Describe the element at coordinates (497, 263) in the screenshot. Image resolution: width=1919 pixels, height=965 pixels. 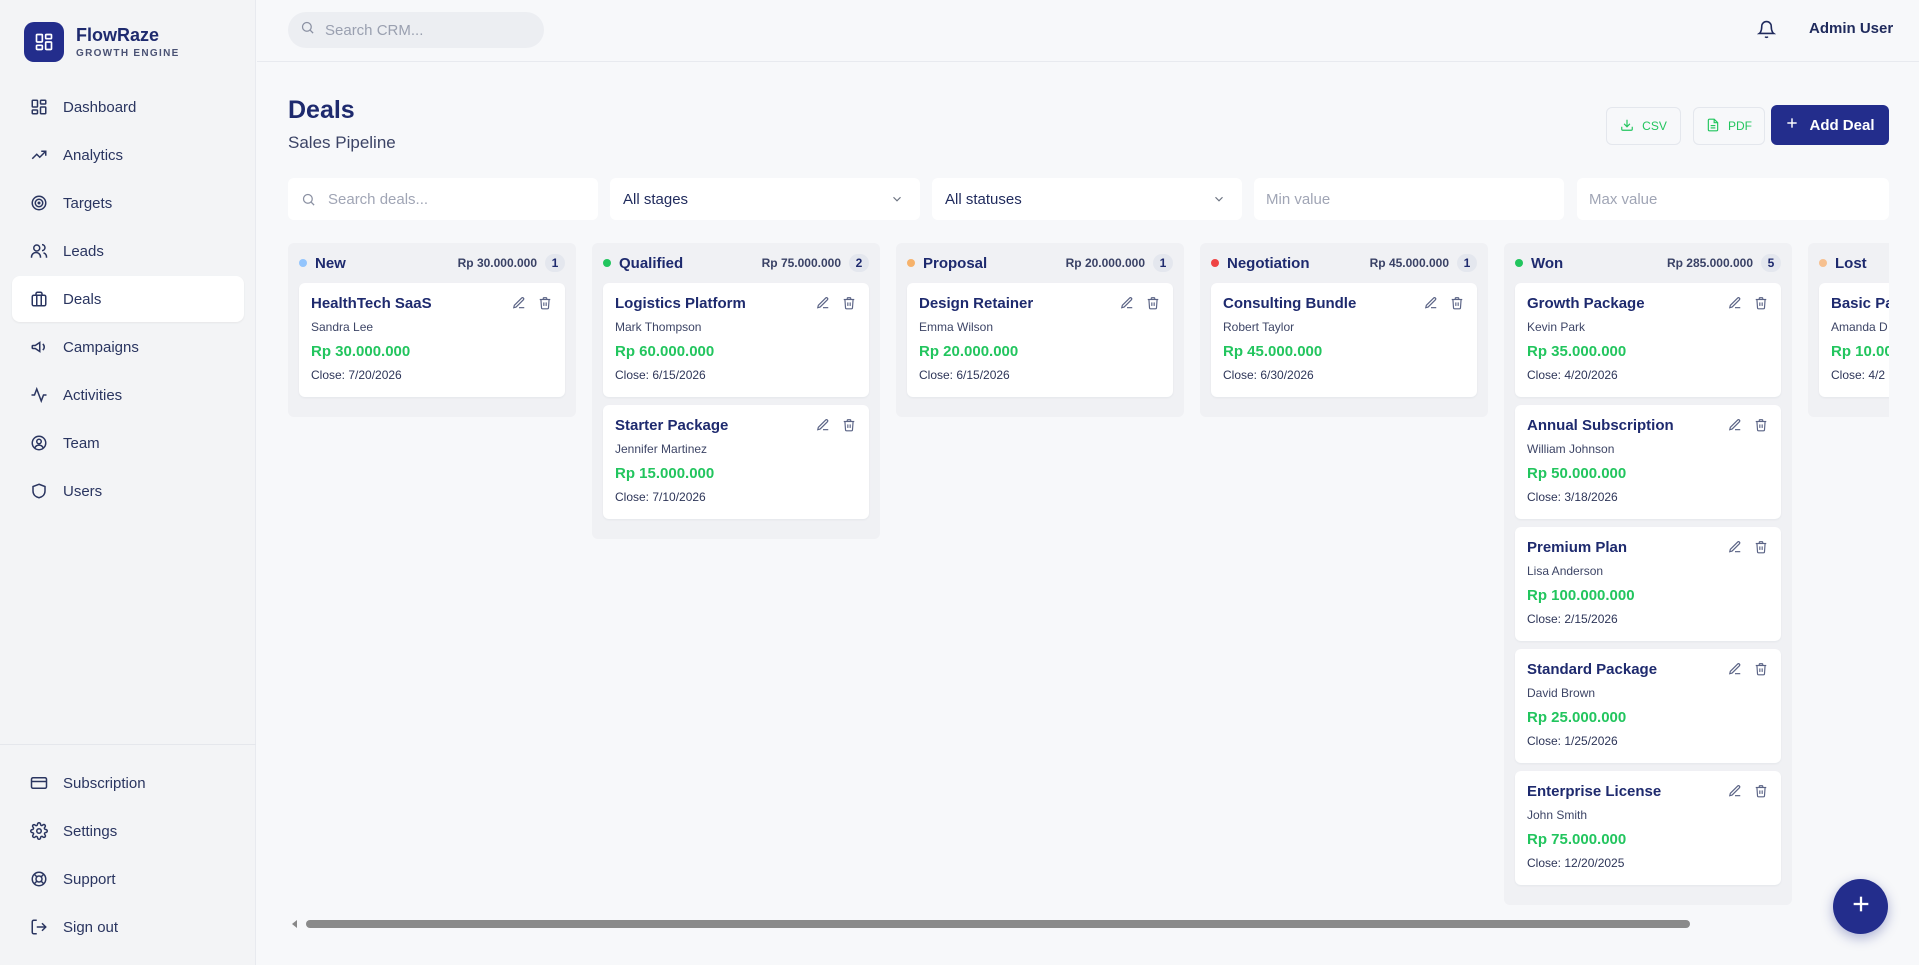
I see `column-total: Rp 30.000.000` at that location.